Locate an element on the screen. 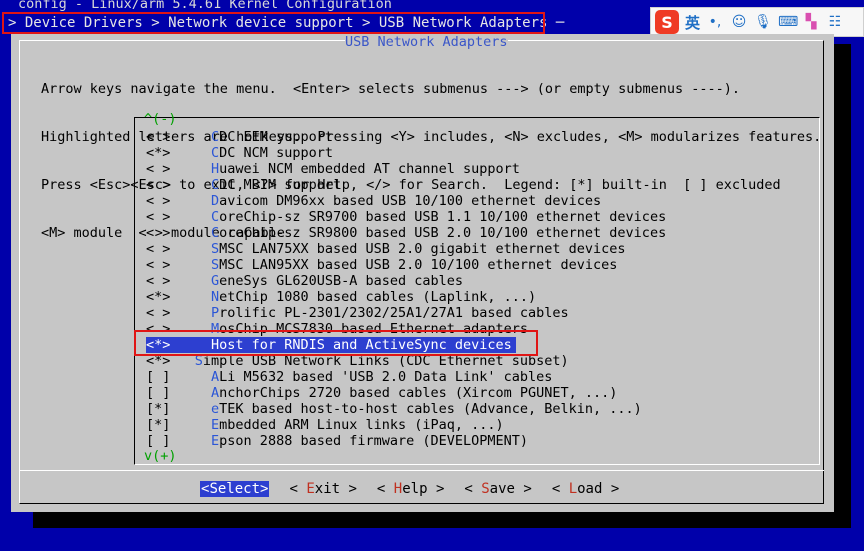  button-save: < Save > is located at coordinates (497, 489).